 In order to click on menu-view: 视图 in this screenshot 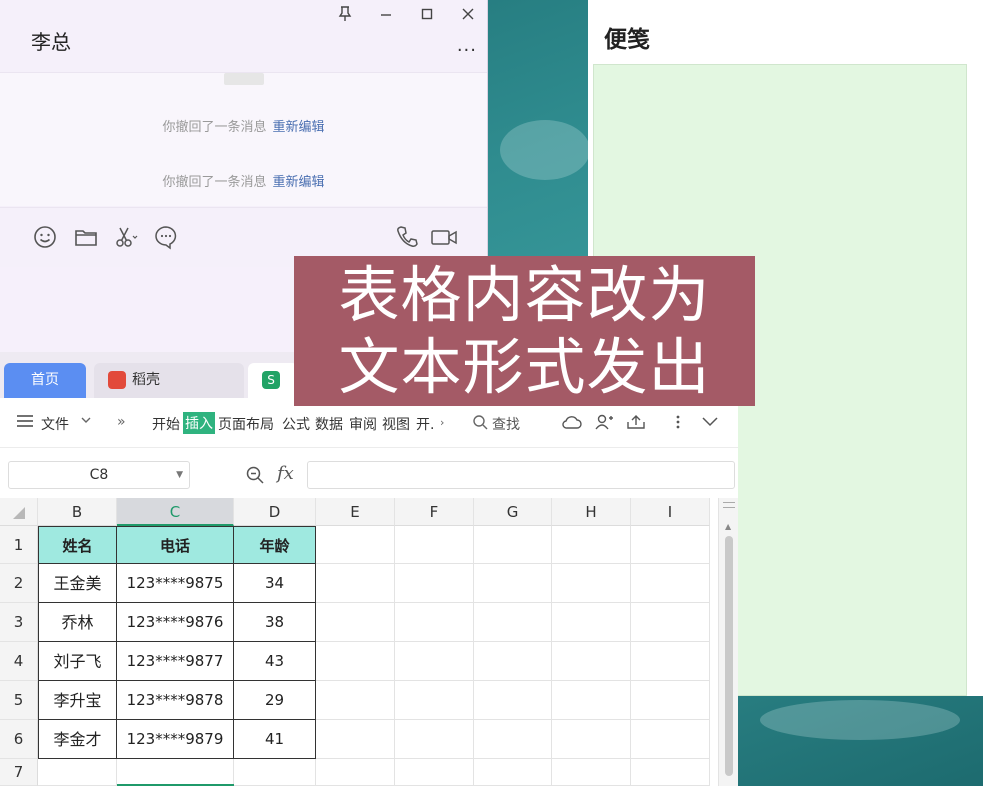, I will do `click(396, 424)`.